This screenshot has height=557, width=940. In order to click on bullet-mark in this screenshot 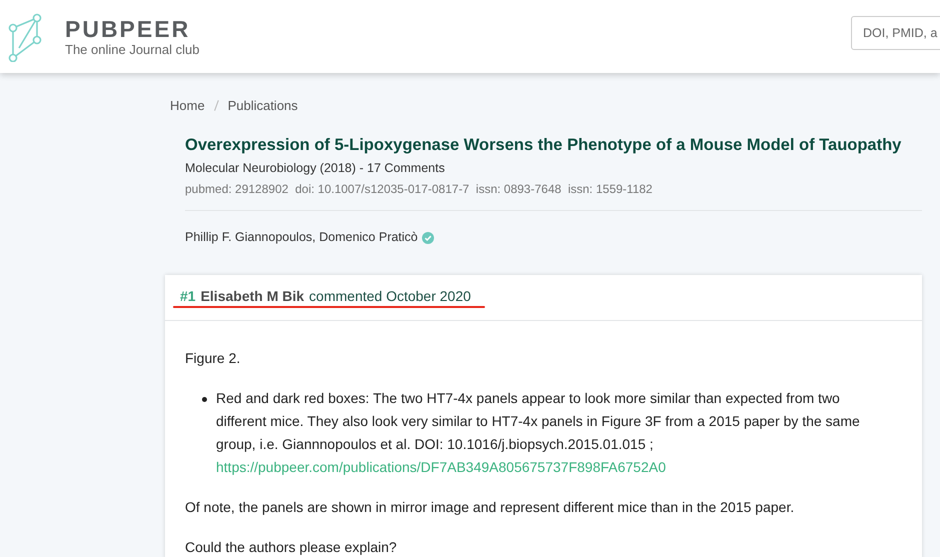, I will do `click(204, 399)`.